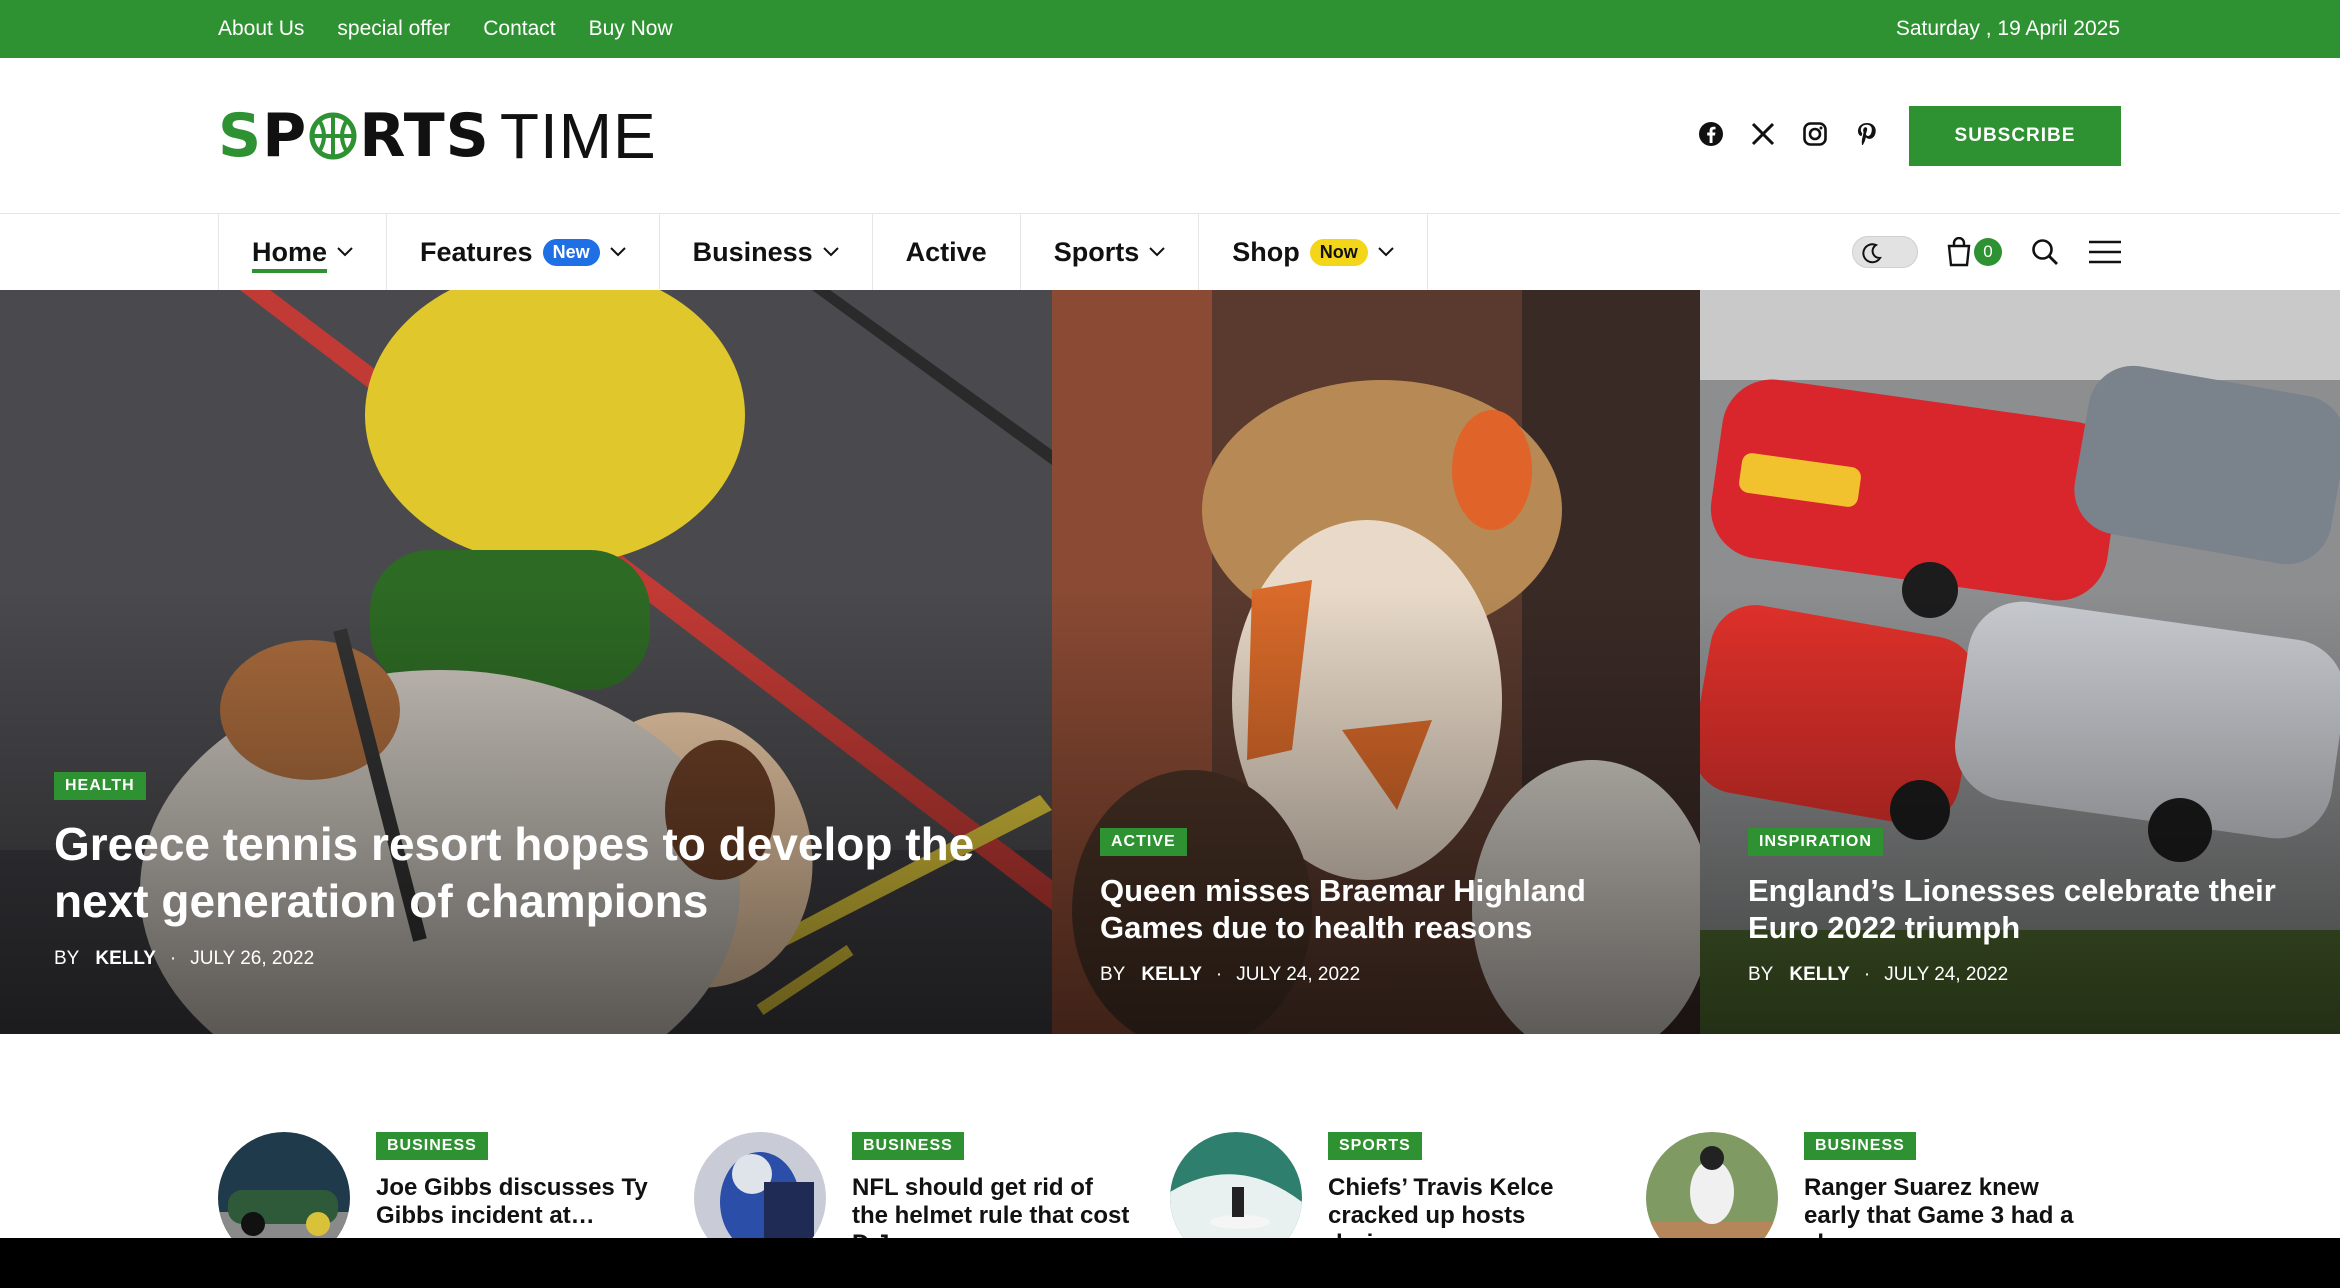 This screenshot has height=1288, width=2340. Describe the element at coordinates (1338, 252) in the screenshot. I see `now-badge: Now` at that location.